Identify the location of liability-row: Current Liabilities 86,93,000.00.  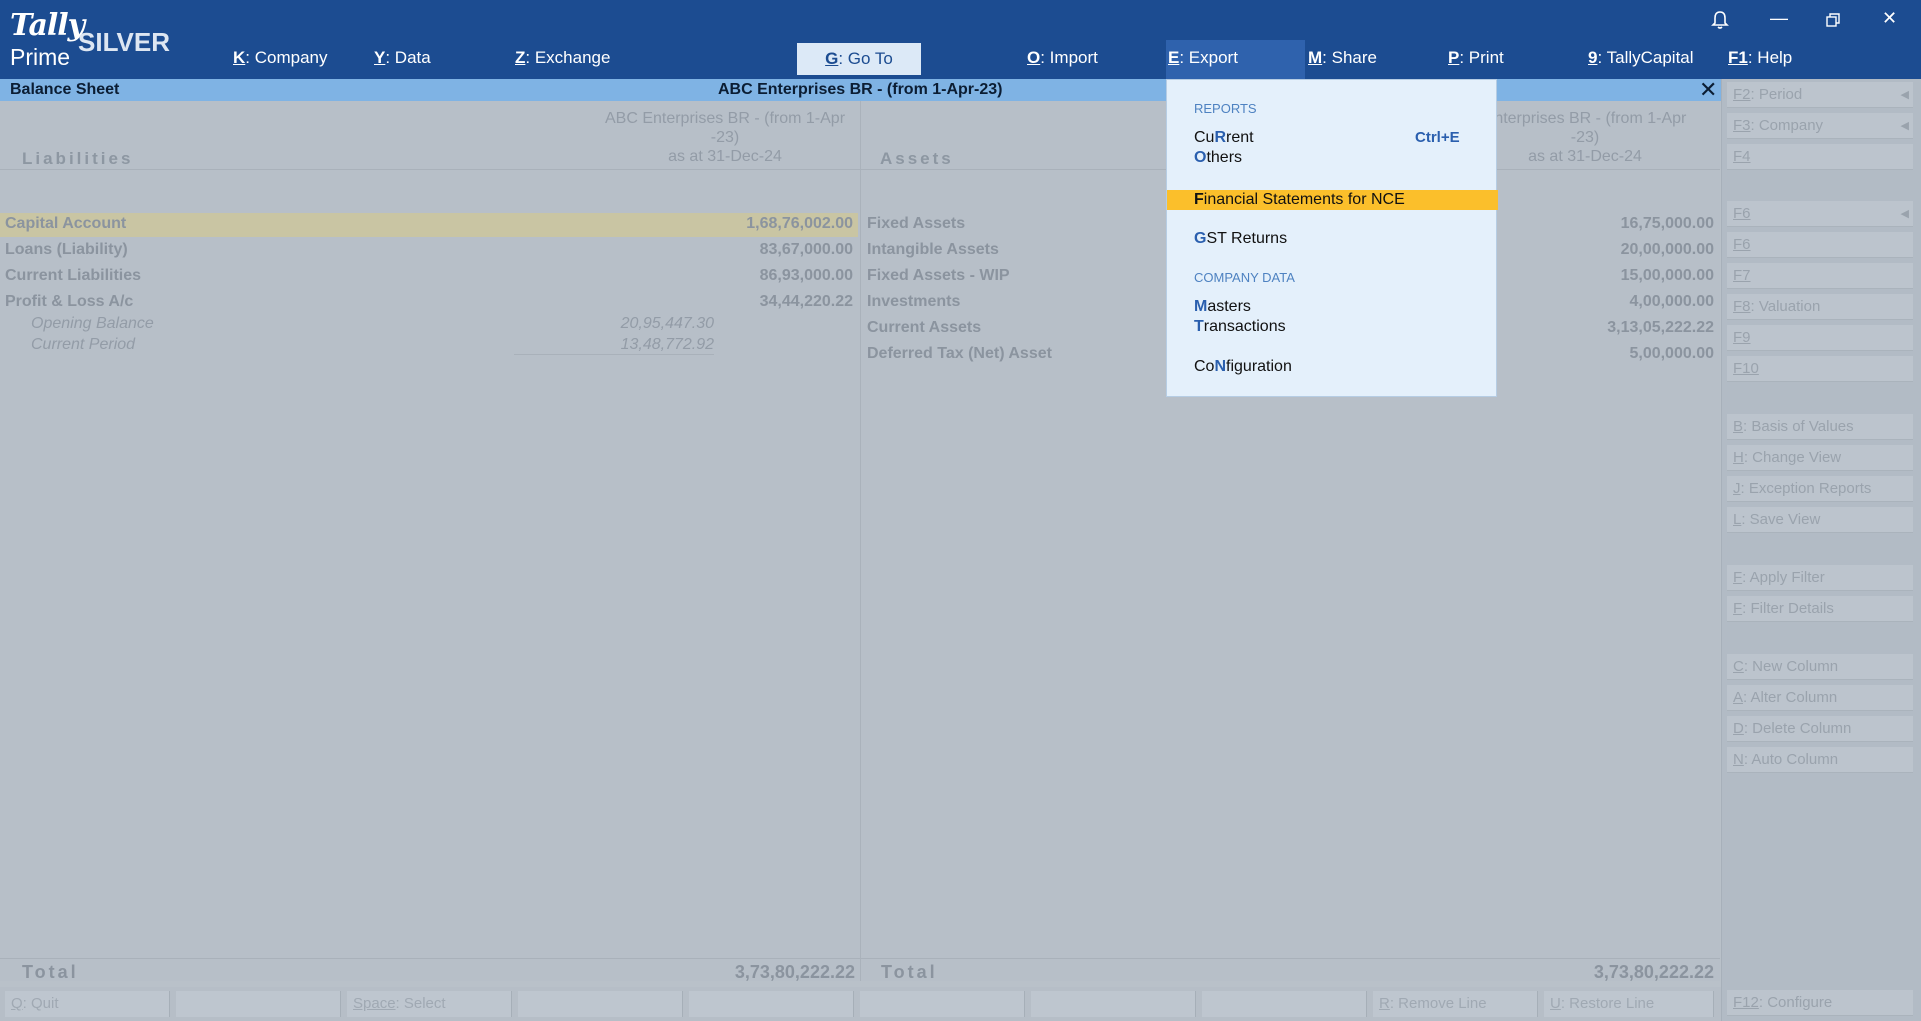
(429, 277).